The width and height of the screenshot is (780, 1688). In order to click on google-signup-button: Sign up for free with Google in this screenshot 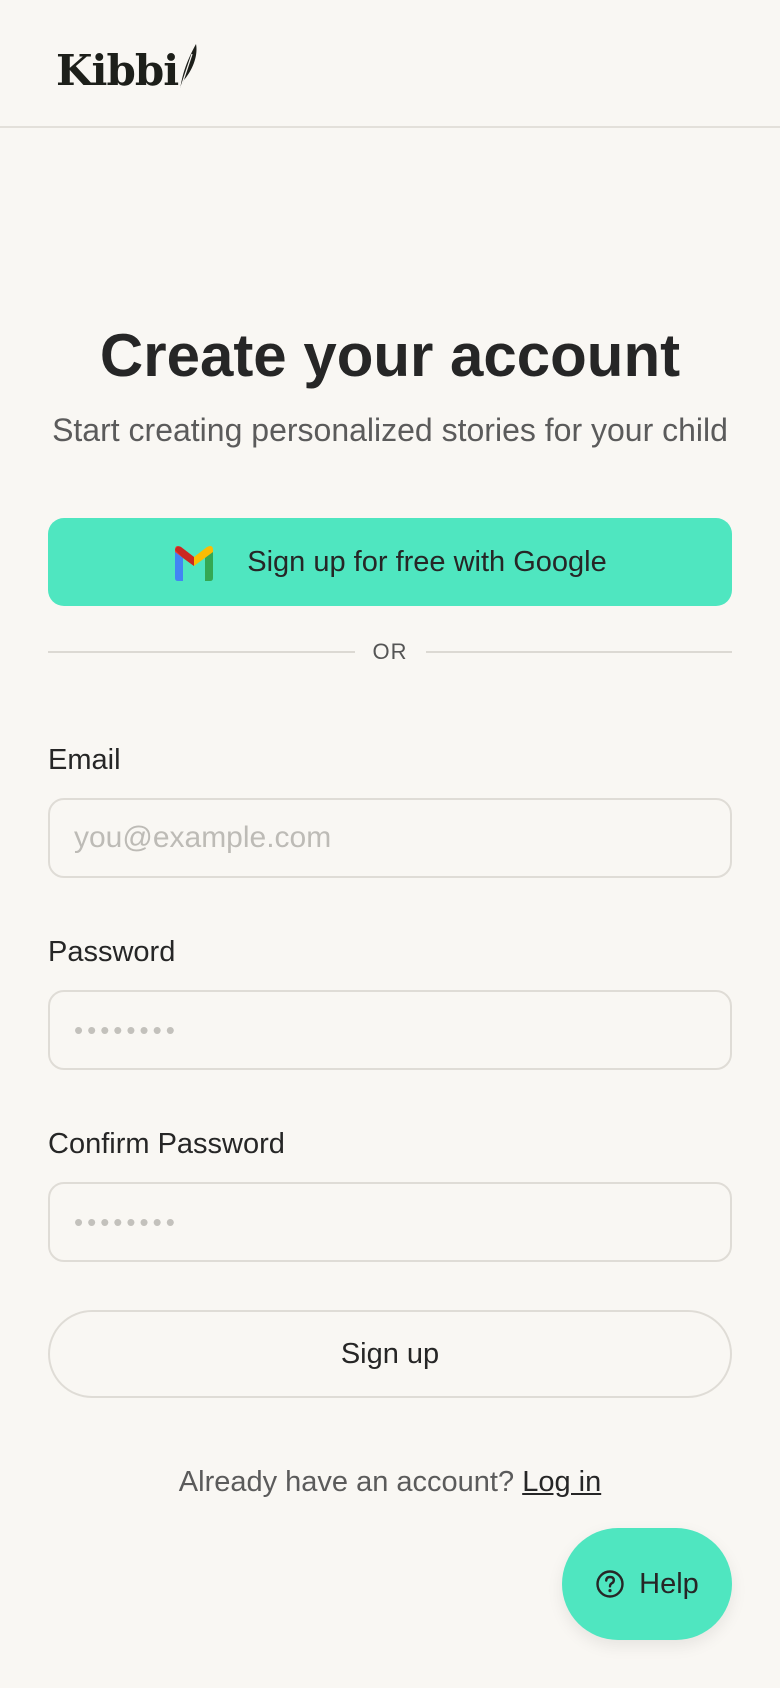, I will do `click(390, 562)`.